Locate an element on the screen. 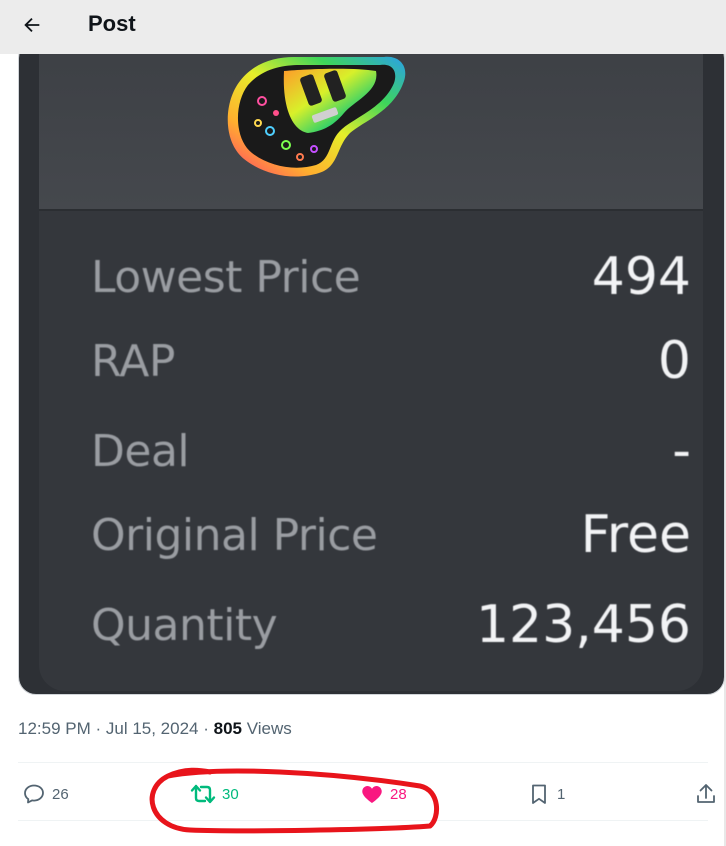 The image size is (726, 846). retweet-icon is located at coordinates (203, 794).